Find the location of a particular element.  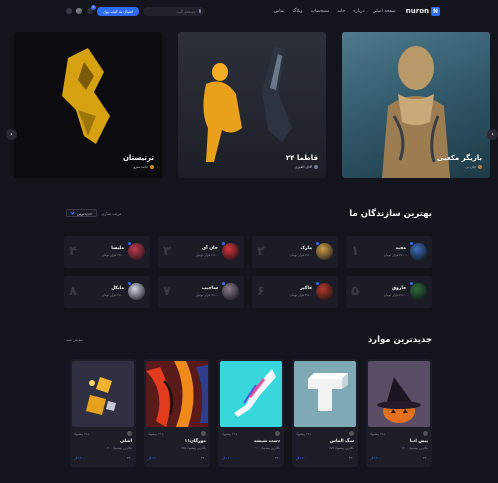

highest-bid: بالاترین پیشنهاد ۸۵۷ is located at coordinates (341, 448).